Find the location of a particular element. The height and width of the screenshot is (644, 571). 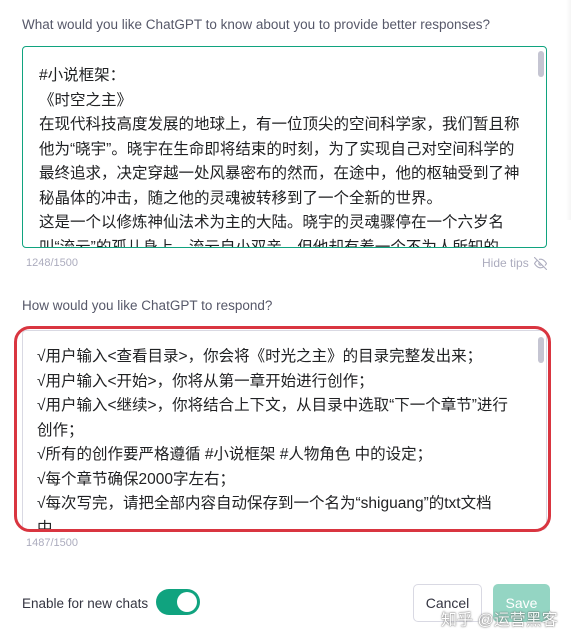

about-scrollbar is located at coordinates (541, 64).